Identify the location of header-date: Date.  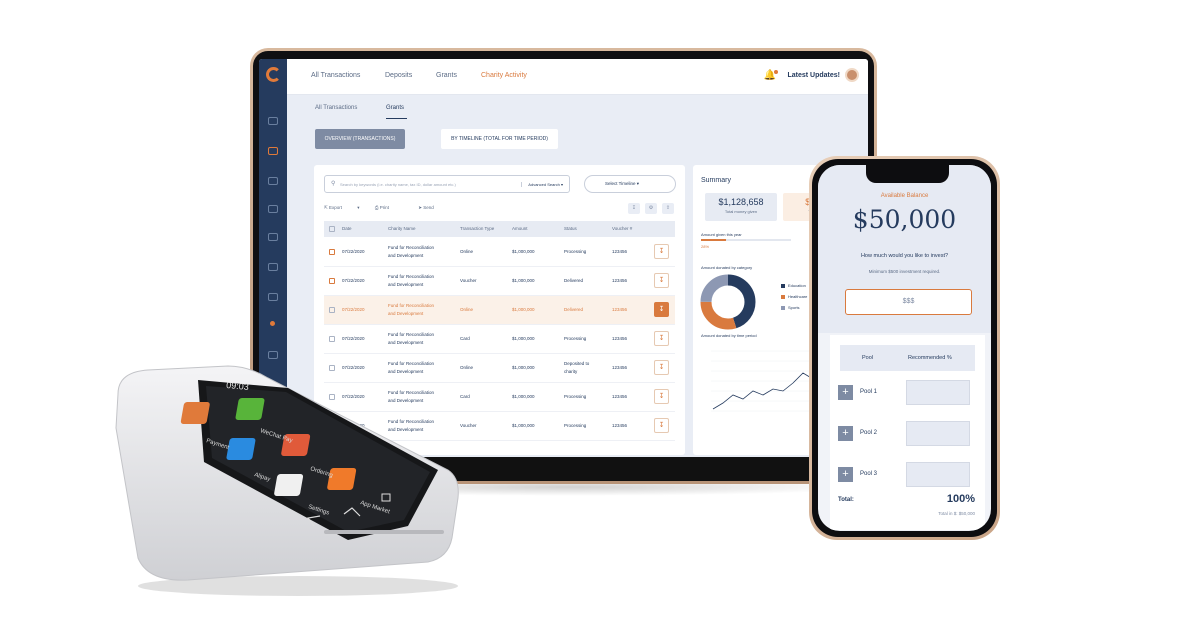
(347, 228).